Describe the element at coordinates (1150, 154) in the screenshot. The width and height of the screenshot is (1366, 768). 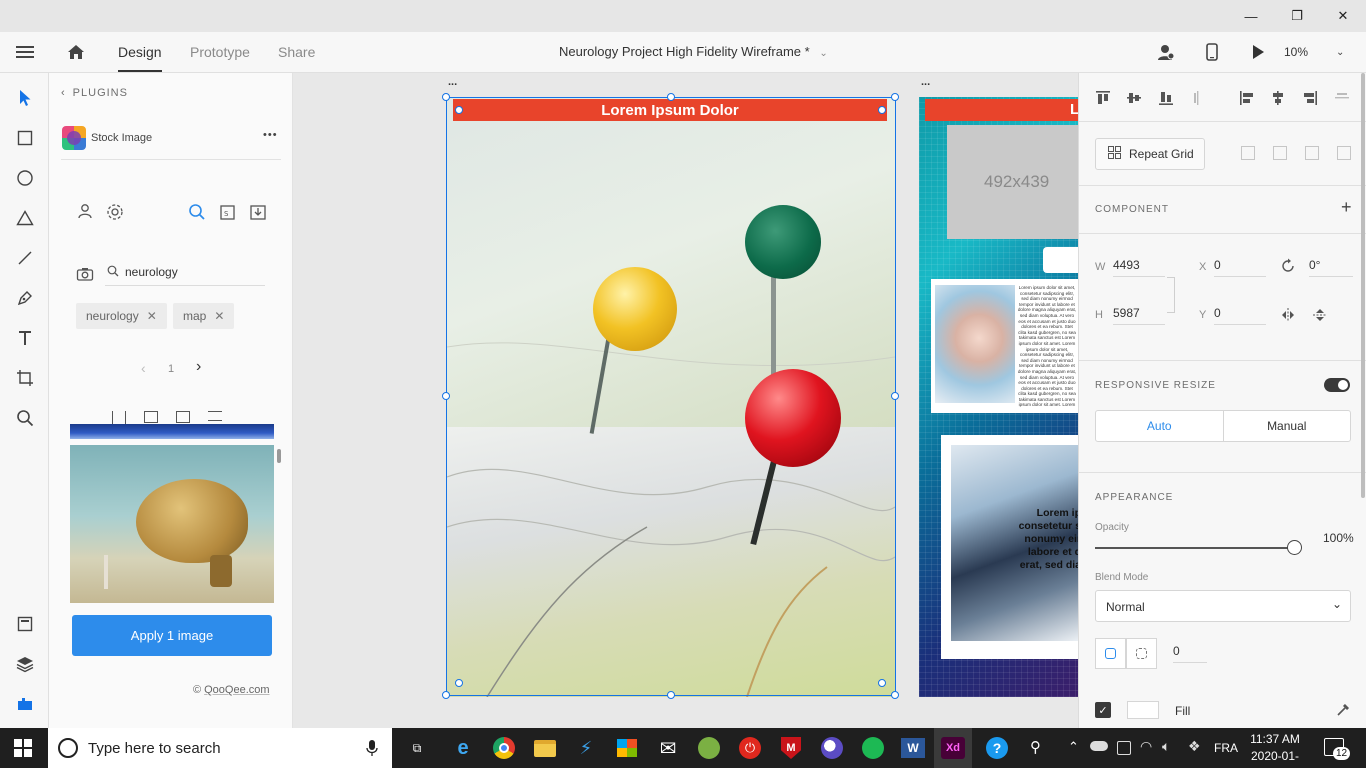
I see `repeat-grid-button: Repeat Grid` at that location.